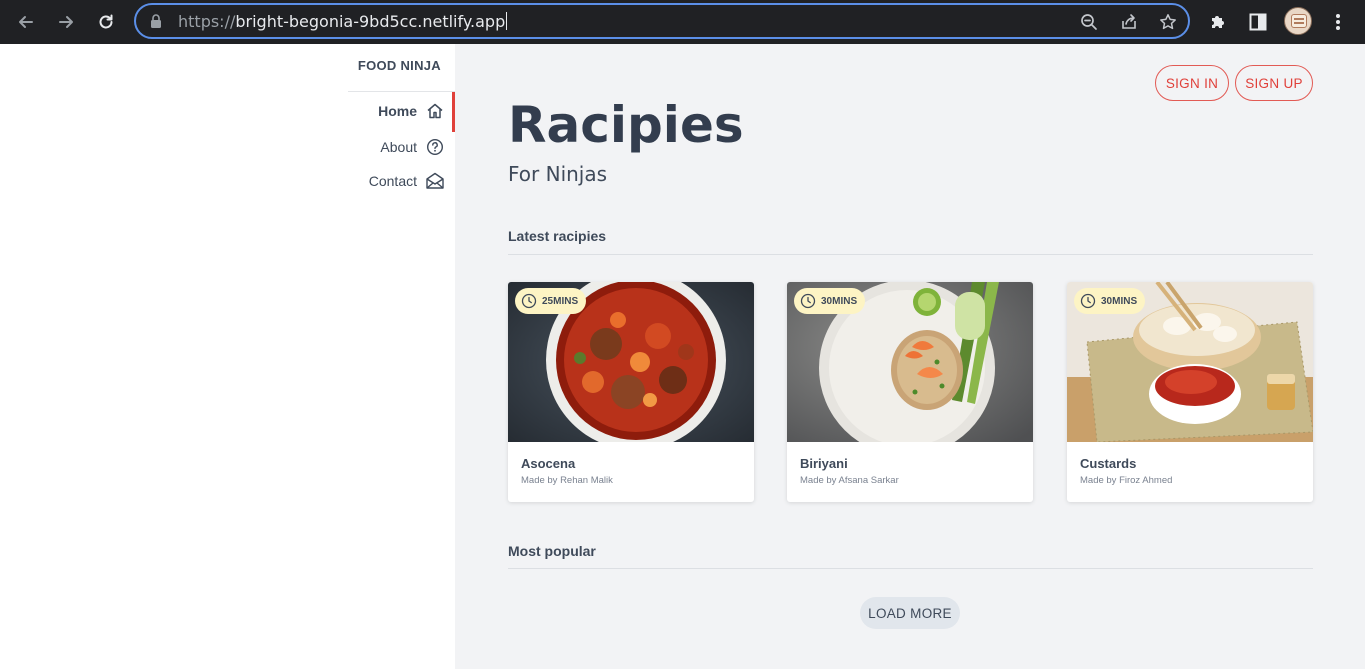  What do you see at coordinates (910, 613) in the screenshot?
I see `load-more-button: LOAD MORE` at bounding box center [910, 613].